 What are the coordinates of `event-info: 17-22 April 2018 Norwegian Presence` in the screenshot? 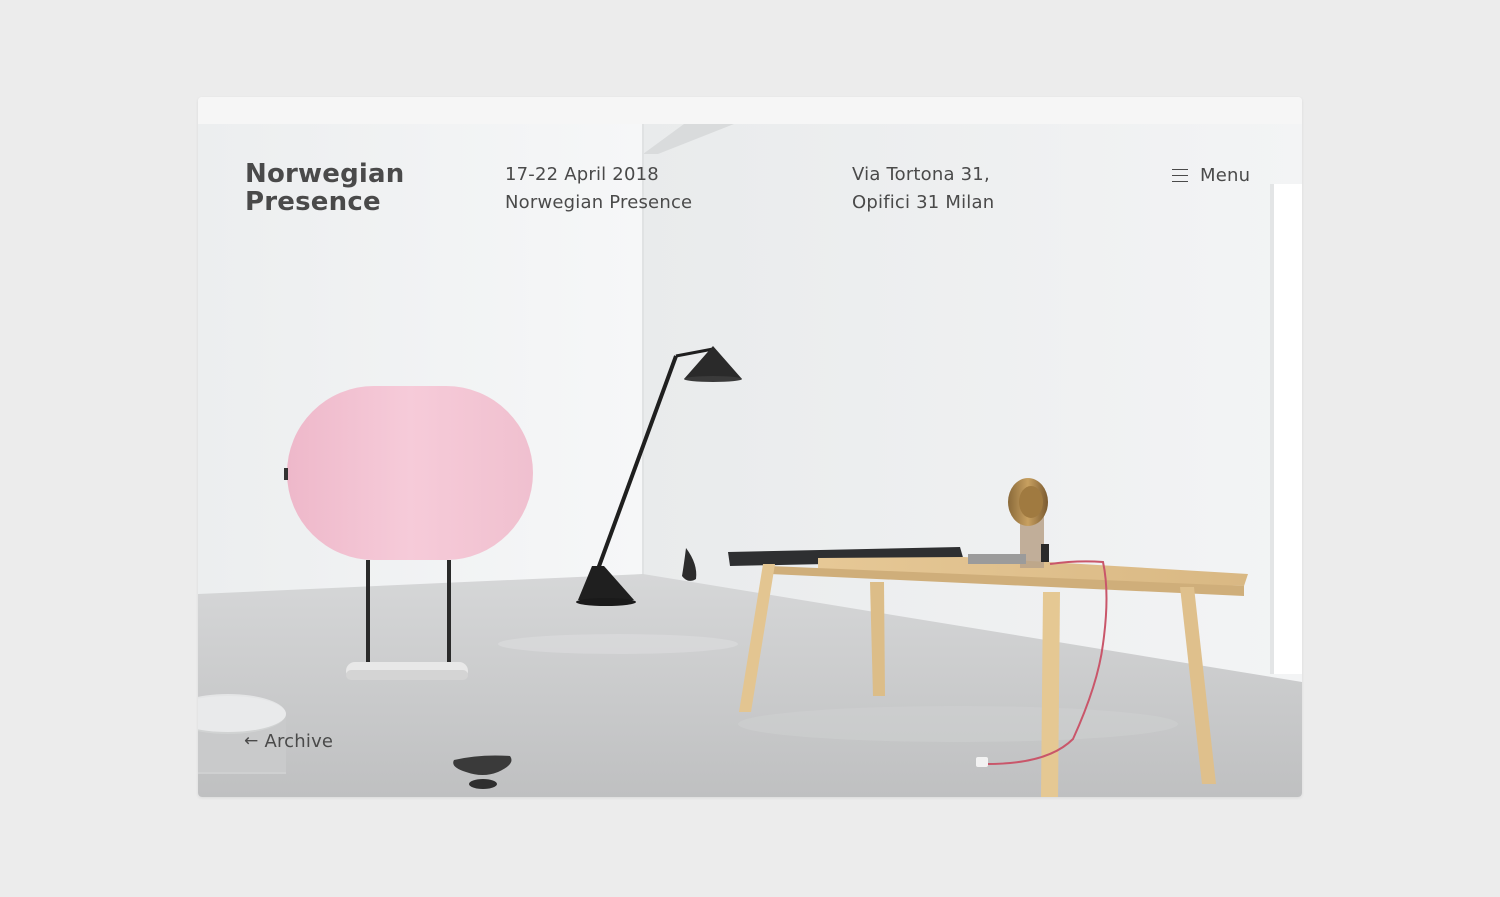 It's located at (598, 189).